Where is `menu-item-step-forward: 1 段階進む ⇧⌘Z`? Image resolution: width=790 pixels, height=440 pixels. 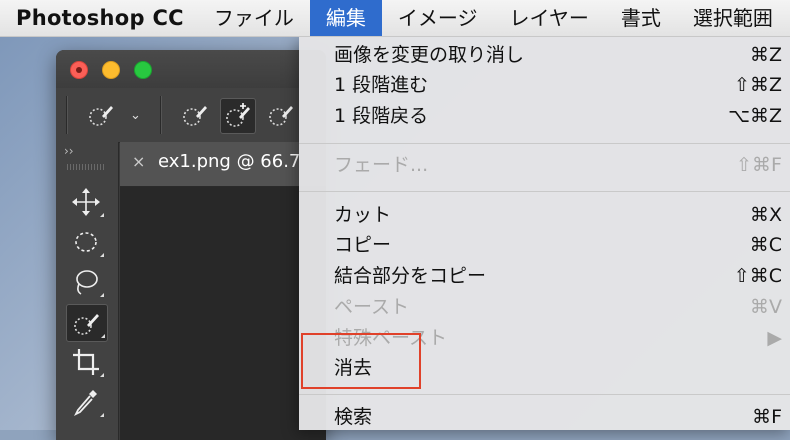
menu-item-step-forward: 1 段階進む ⇧⌘Z is located at coordinates (544, 85).